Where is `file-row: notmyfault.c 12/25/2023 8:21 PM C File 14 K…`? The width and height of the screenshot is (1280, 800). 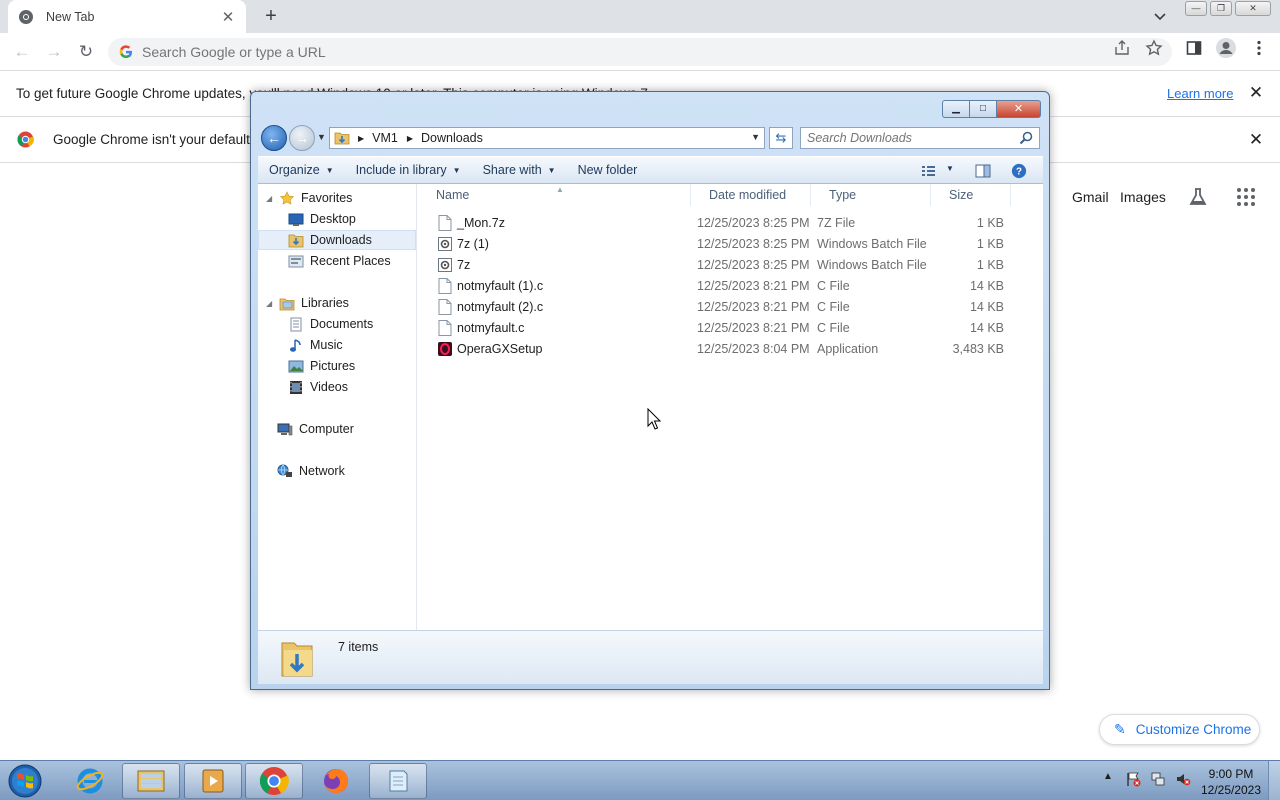
file-row: notmyfault.c 12/25/2023 8:21 PM C File 14 K… is located at coordinates (731, 328).